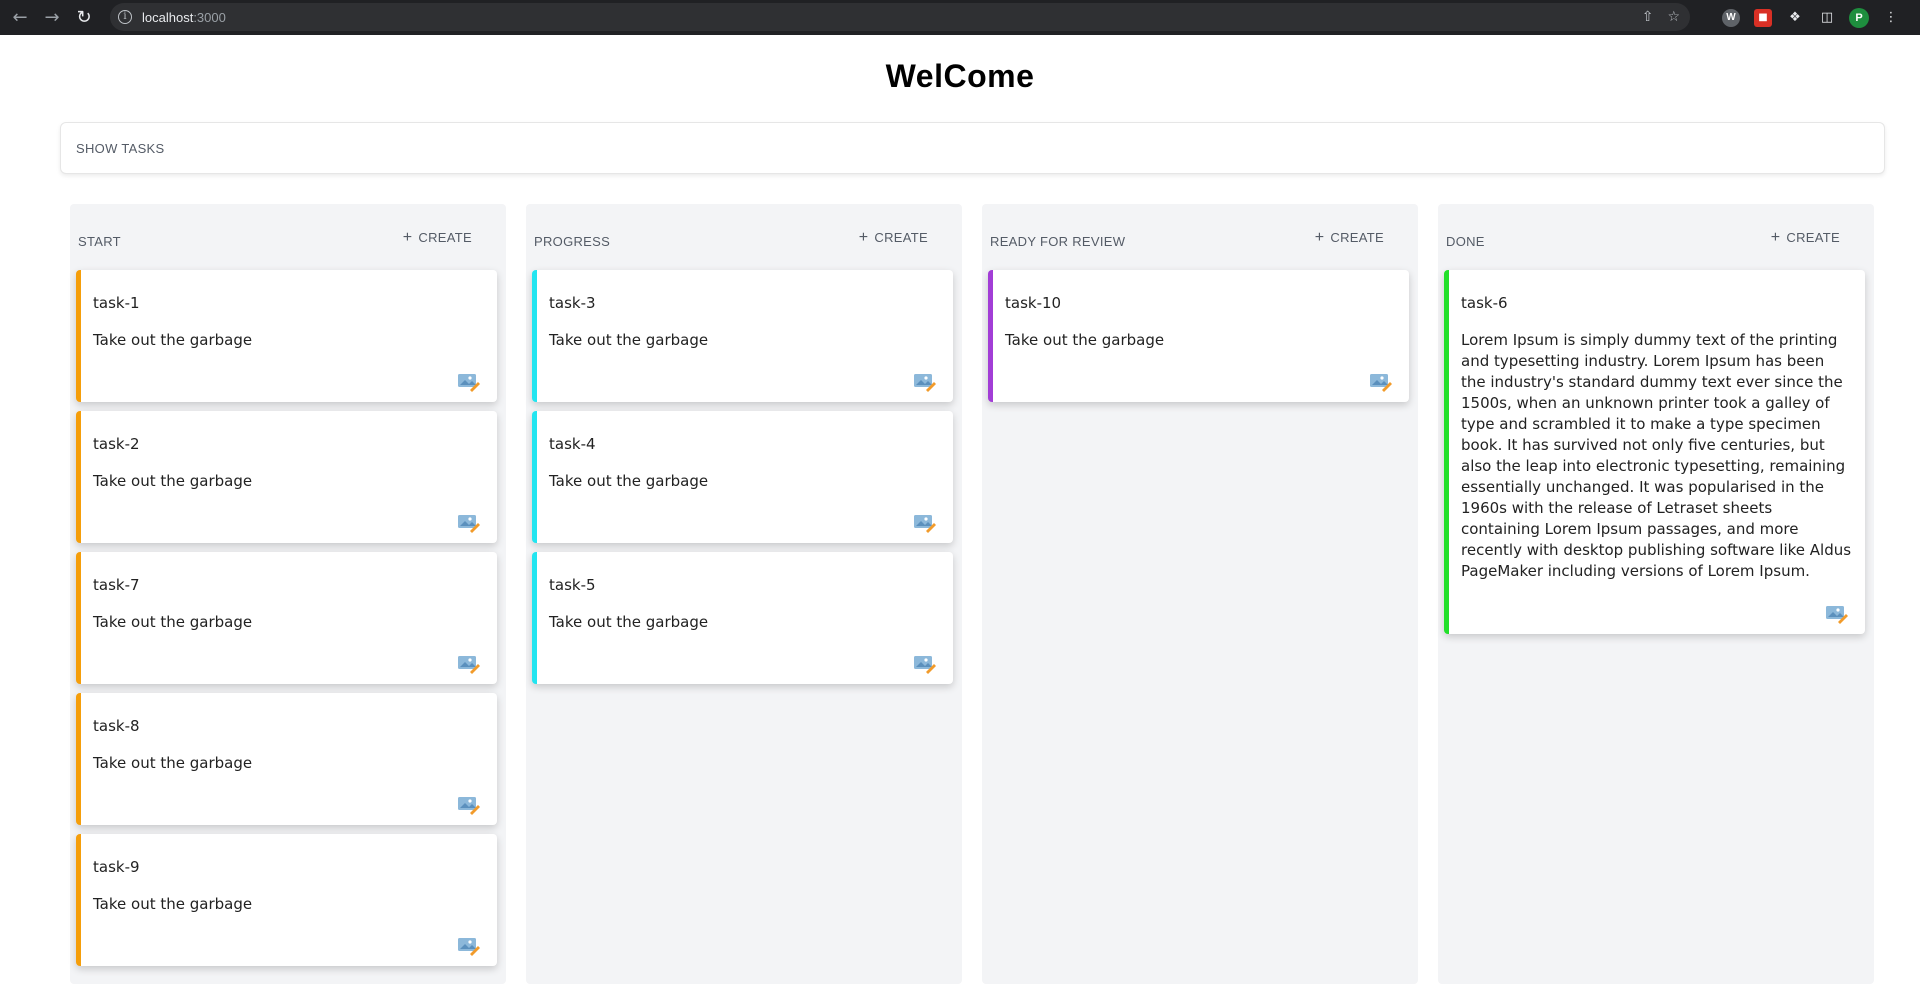  What do you see at coordinates (1673, 17) in the screenshot?
I see `bookmark-star-icon: ☆` at bounding box center [1673, 17].